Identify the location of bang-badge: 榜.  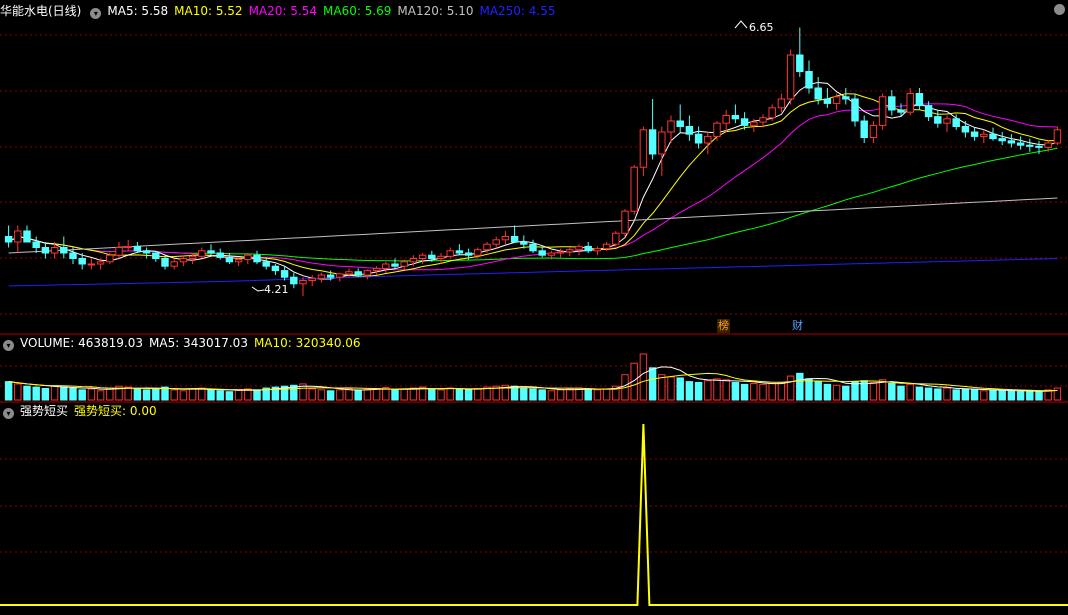
(723, 326).